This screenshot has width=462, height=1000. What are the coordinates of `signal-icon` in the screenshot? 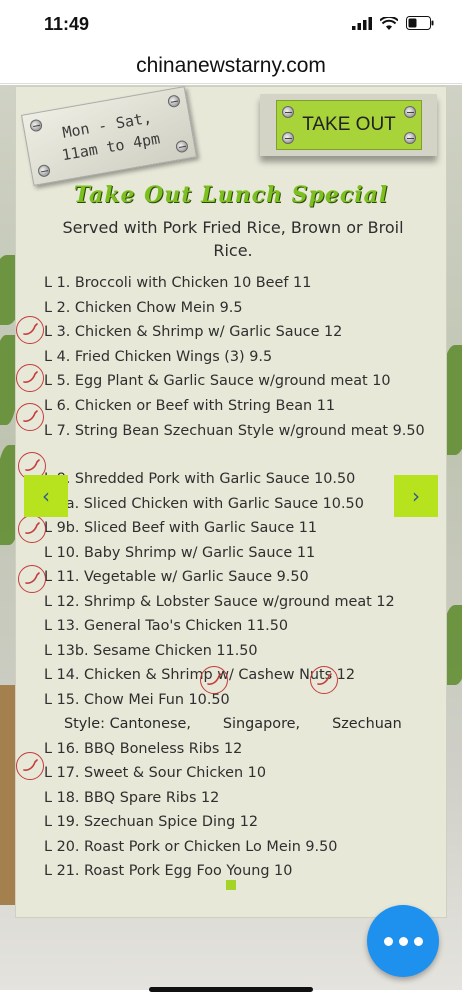 It's located at (362, 23).